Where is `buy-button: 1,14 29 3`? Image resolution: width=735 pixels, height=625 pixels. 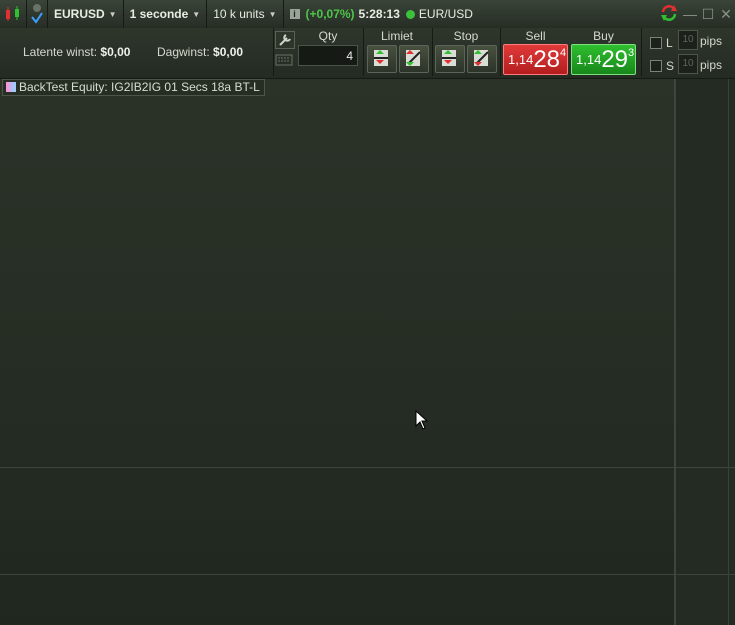
buy-button: 1,14 29 3 is located at coordinates (603, 59).